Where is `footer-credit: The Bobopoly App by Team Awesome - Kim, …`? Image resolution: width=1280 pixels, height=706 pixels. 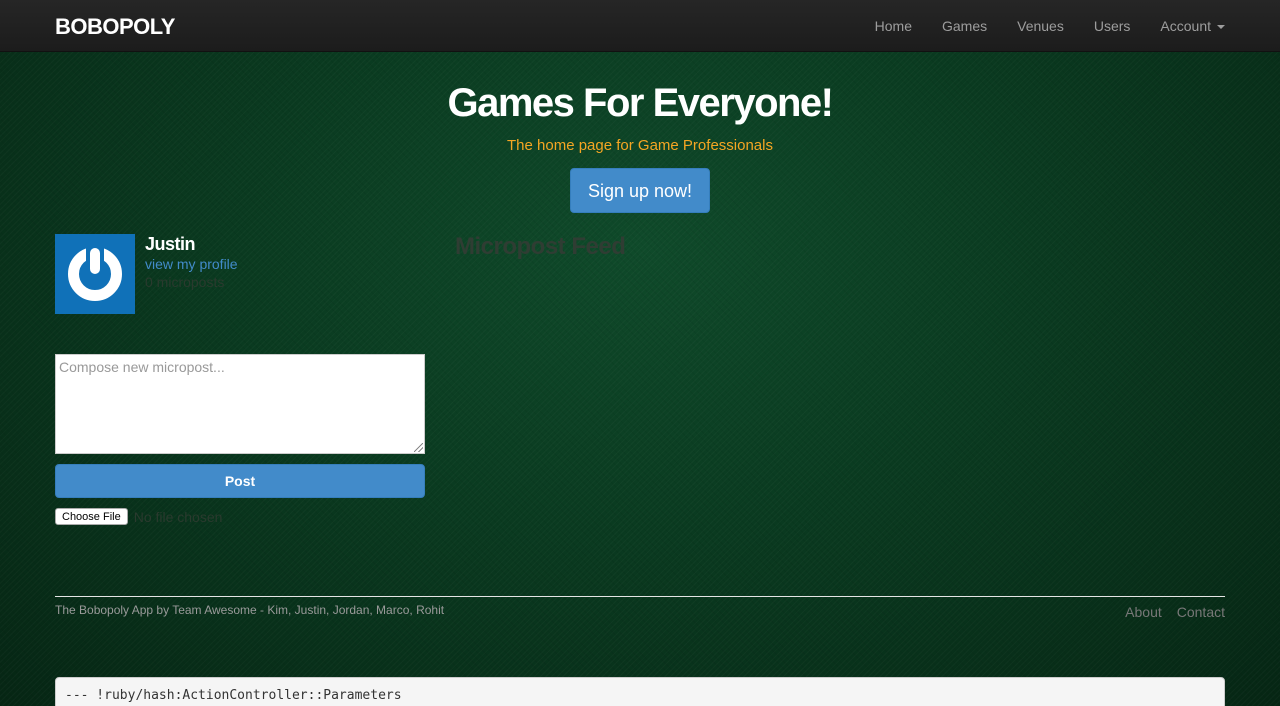
footer-credit: The Bobopoly App by Team Awesome - Kim, … is located at coordinates (250, 610).